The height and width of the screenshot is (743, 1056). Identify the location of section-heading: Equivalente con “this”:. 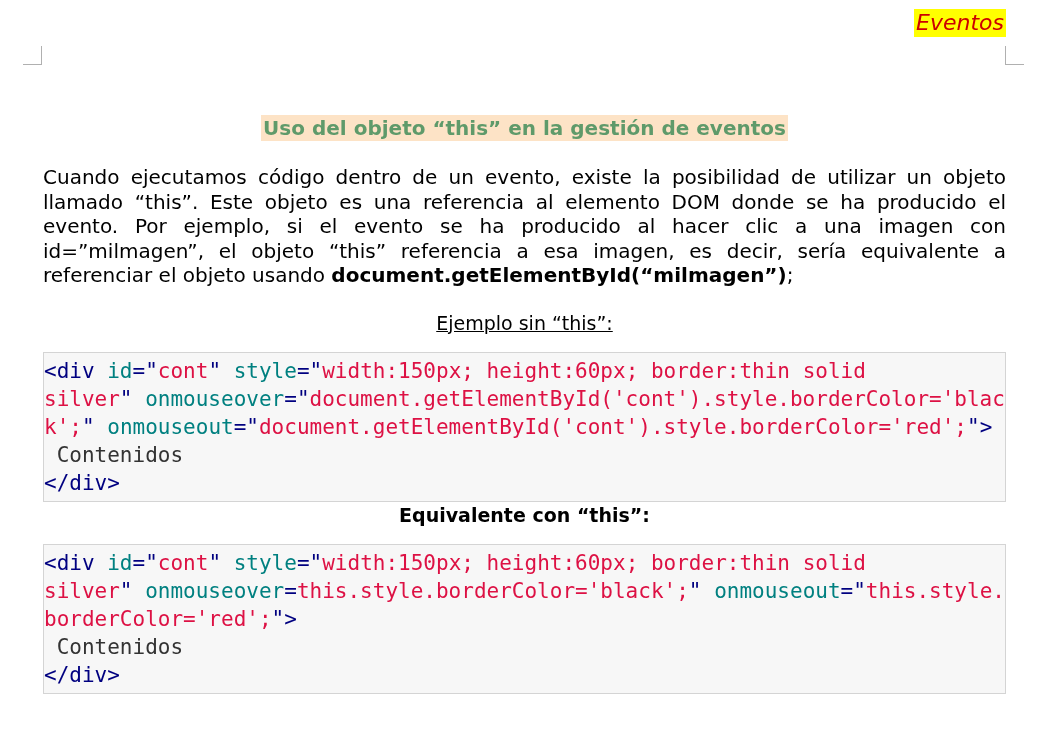
(524, 515).